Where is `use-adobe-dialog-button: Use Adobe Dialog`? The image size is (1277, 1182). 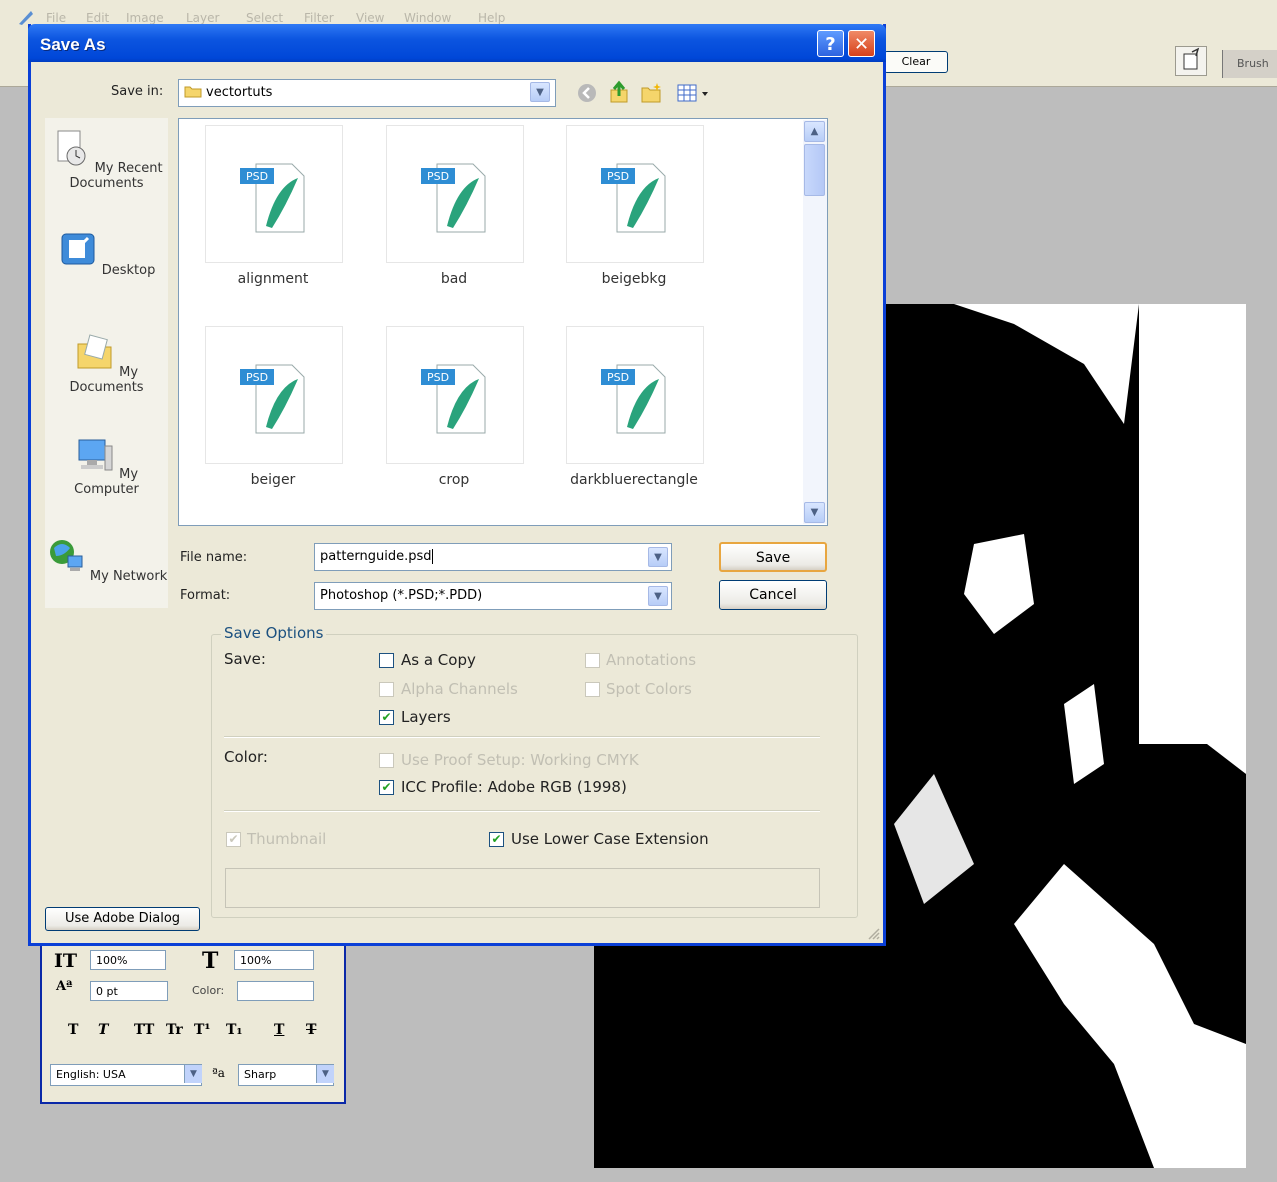 use-adobe-dialog-button: Use Adobe Dialog is located at coordinates (122, 919).